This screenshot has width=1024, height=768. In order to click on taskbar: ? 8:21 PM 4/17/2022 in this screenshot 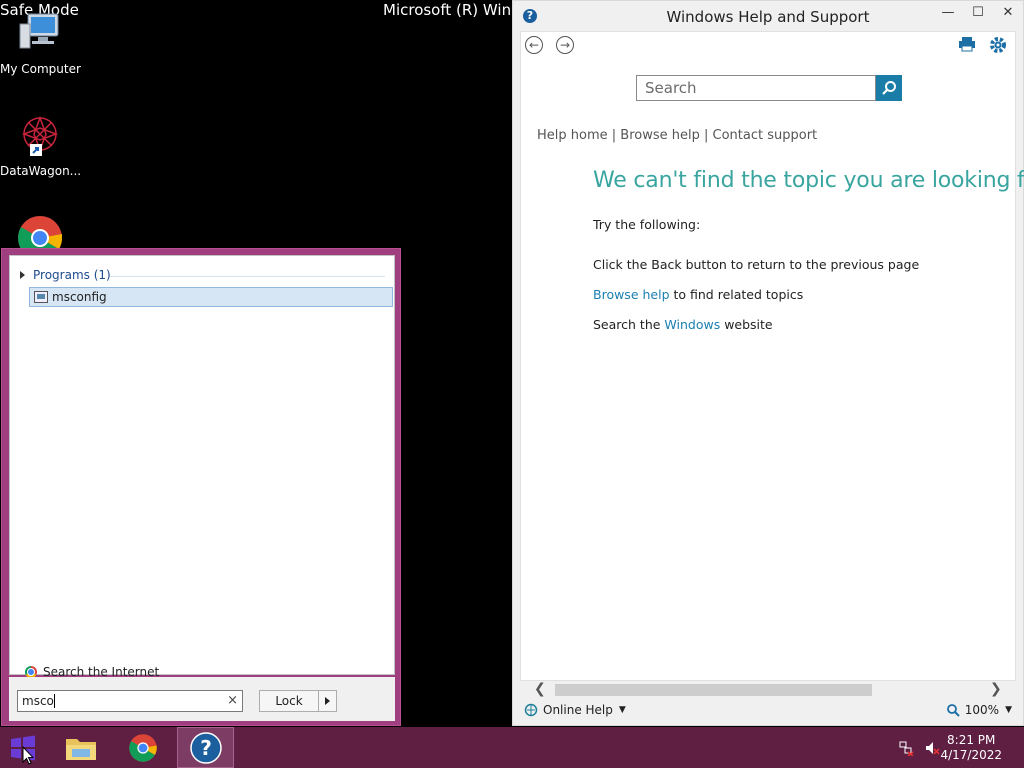, I will do `click(512, 747)`.